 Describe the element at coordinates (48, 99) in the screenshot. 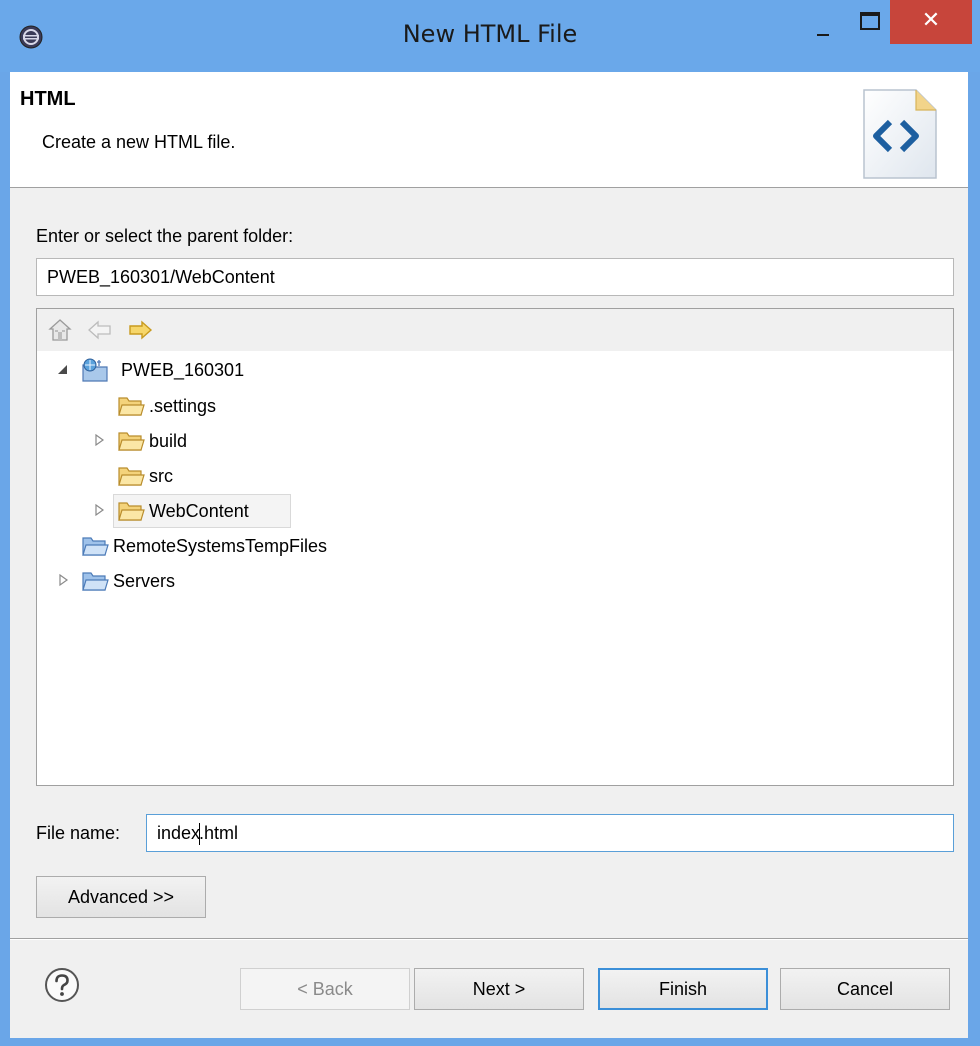

I see `wizard-title: HTML` at that location.